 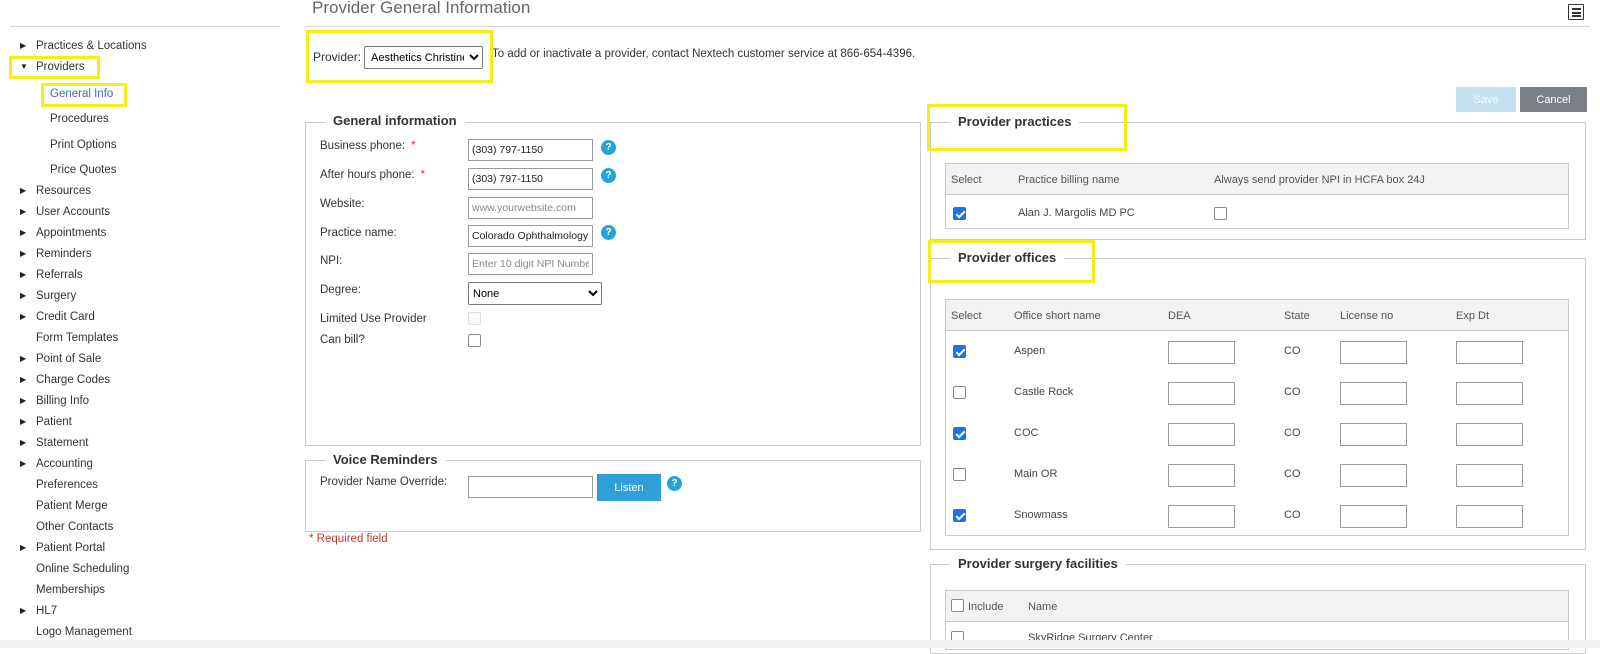 I want to click on degree-select: None, so click(x=535, y=293).